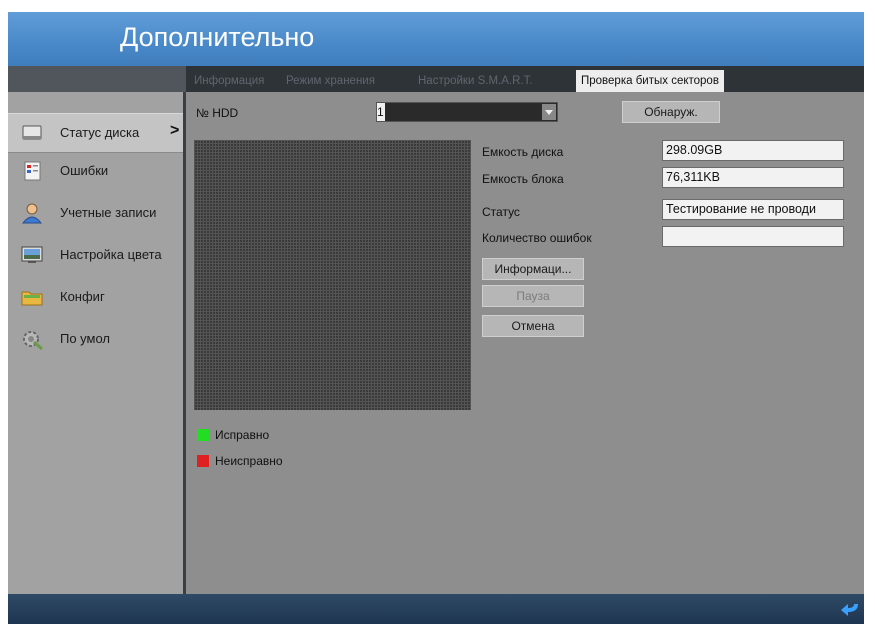 This screenshot has height=624, width=875. What do you see at coordinates (533, 326) in the screenshot?
I see `cancel-button: Отмена` at bounding box center [533, 326].